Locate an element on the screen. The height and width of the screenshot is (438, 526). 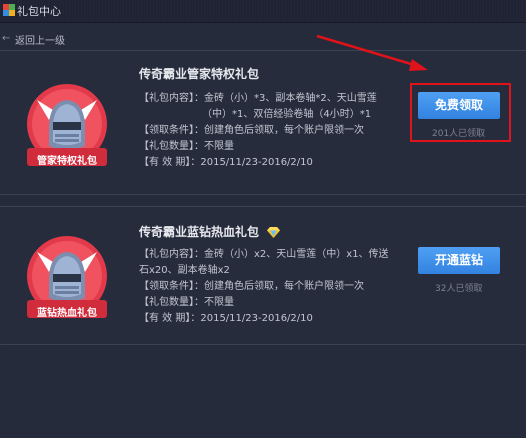
gift-center-icon is located at coordinates (9, 10).